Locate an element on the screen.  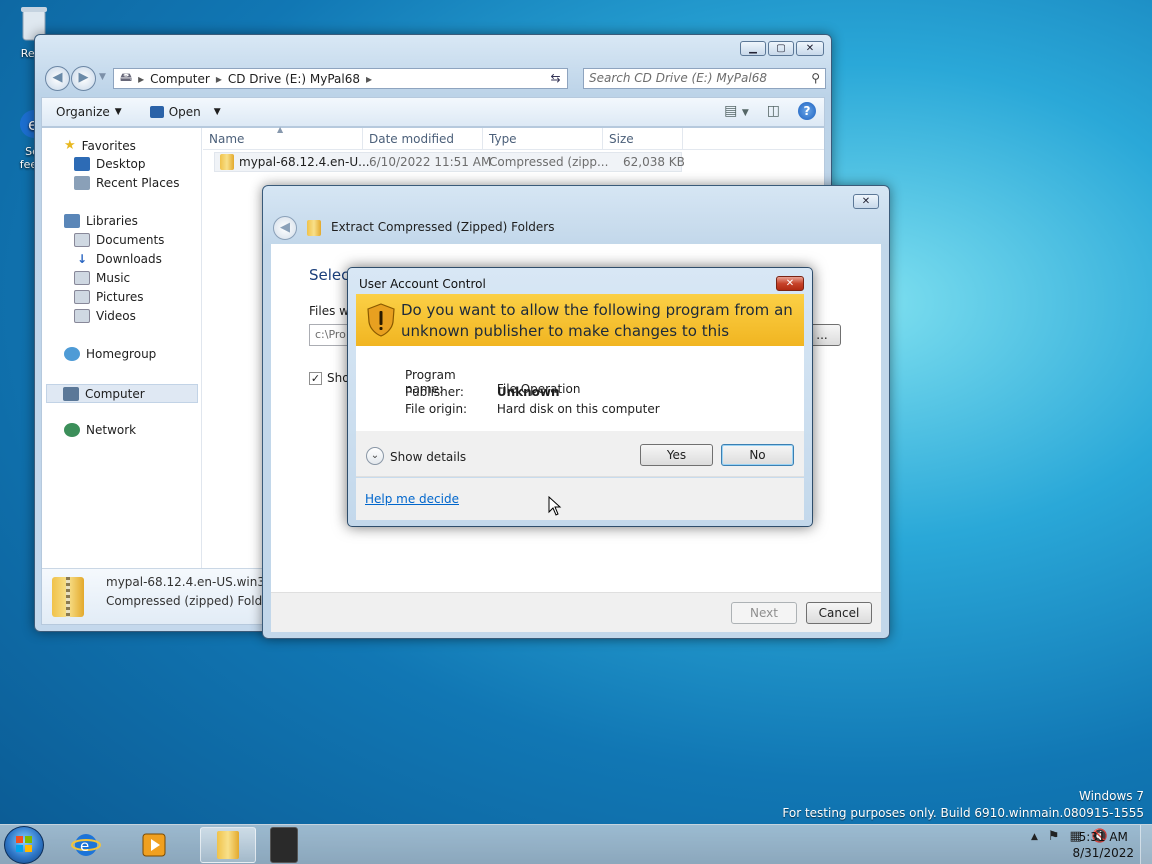
refresh-button: ⇆ is located at coordinates (556, 78).